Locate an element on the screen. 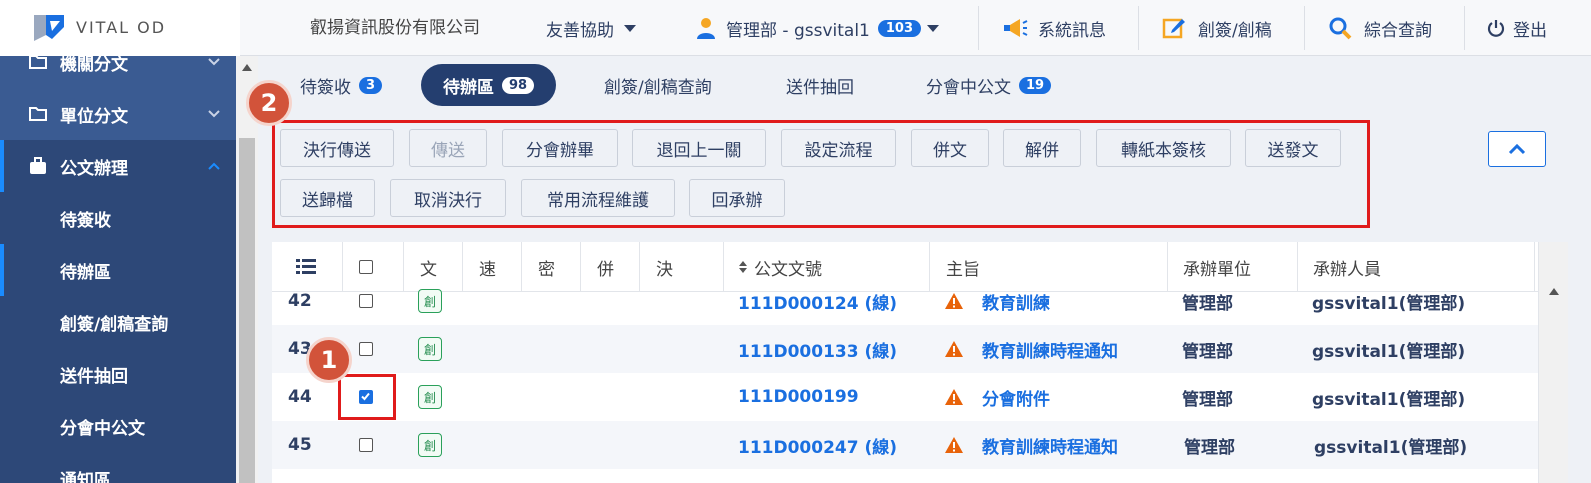 This screenshot has height=483, width=1591. tab-count: 98 is located at coordinates (518, 85).